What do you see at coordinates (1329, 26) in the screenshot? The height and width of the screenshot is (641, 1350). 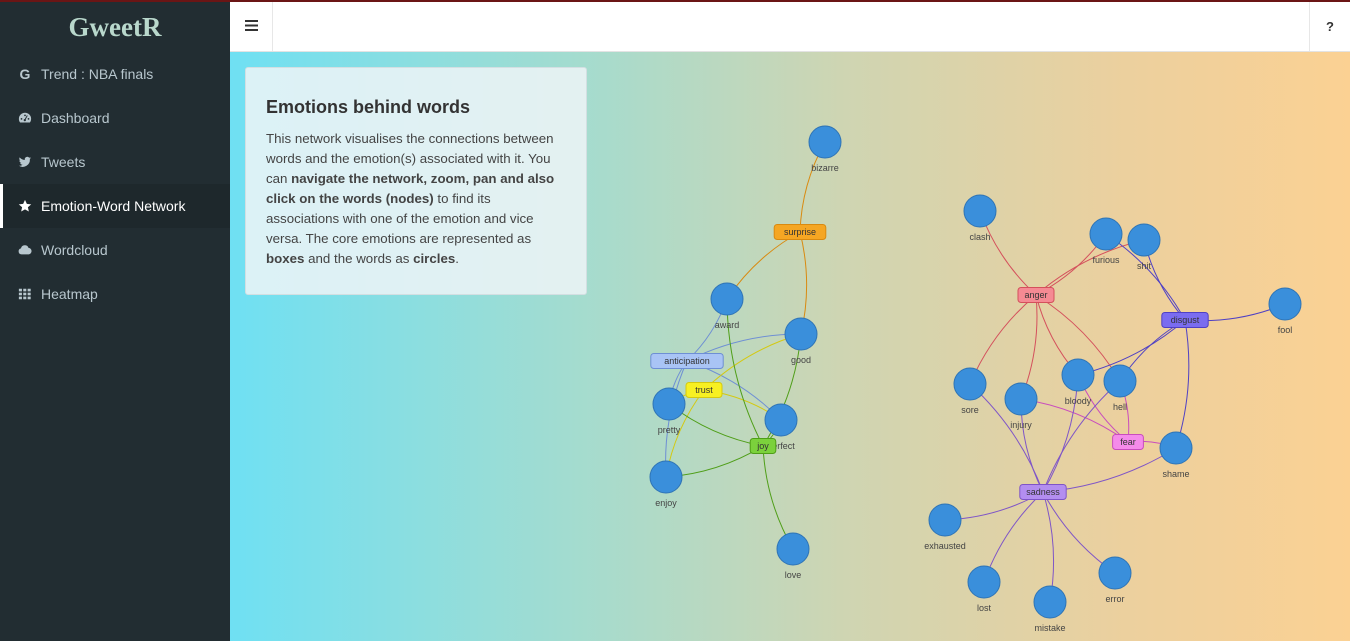 I see `help-button: ?` at bounding box center [1329, 26].